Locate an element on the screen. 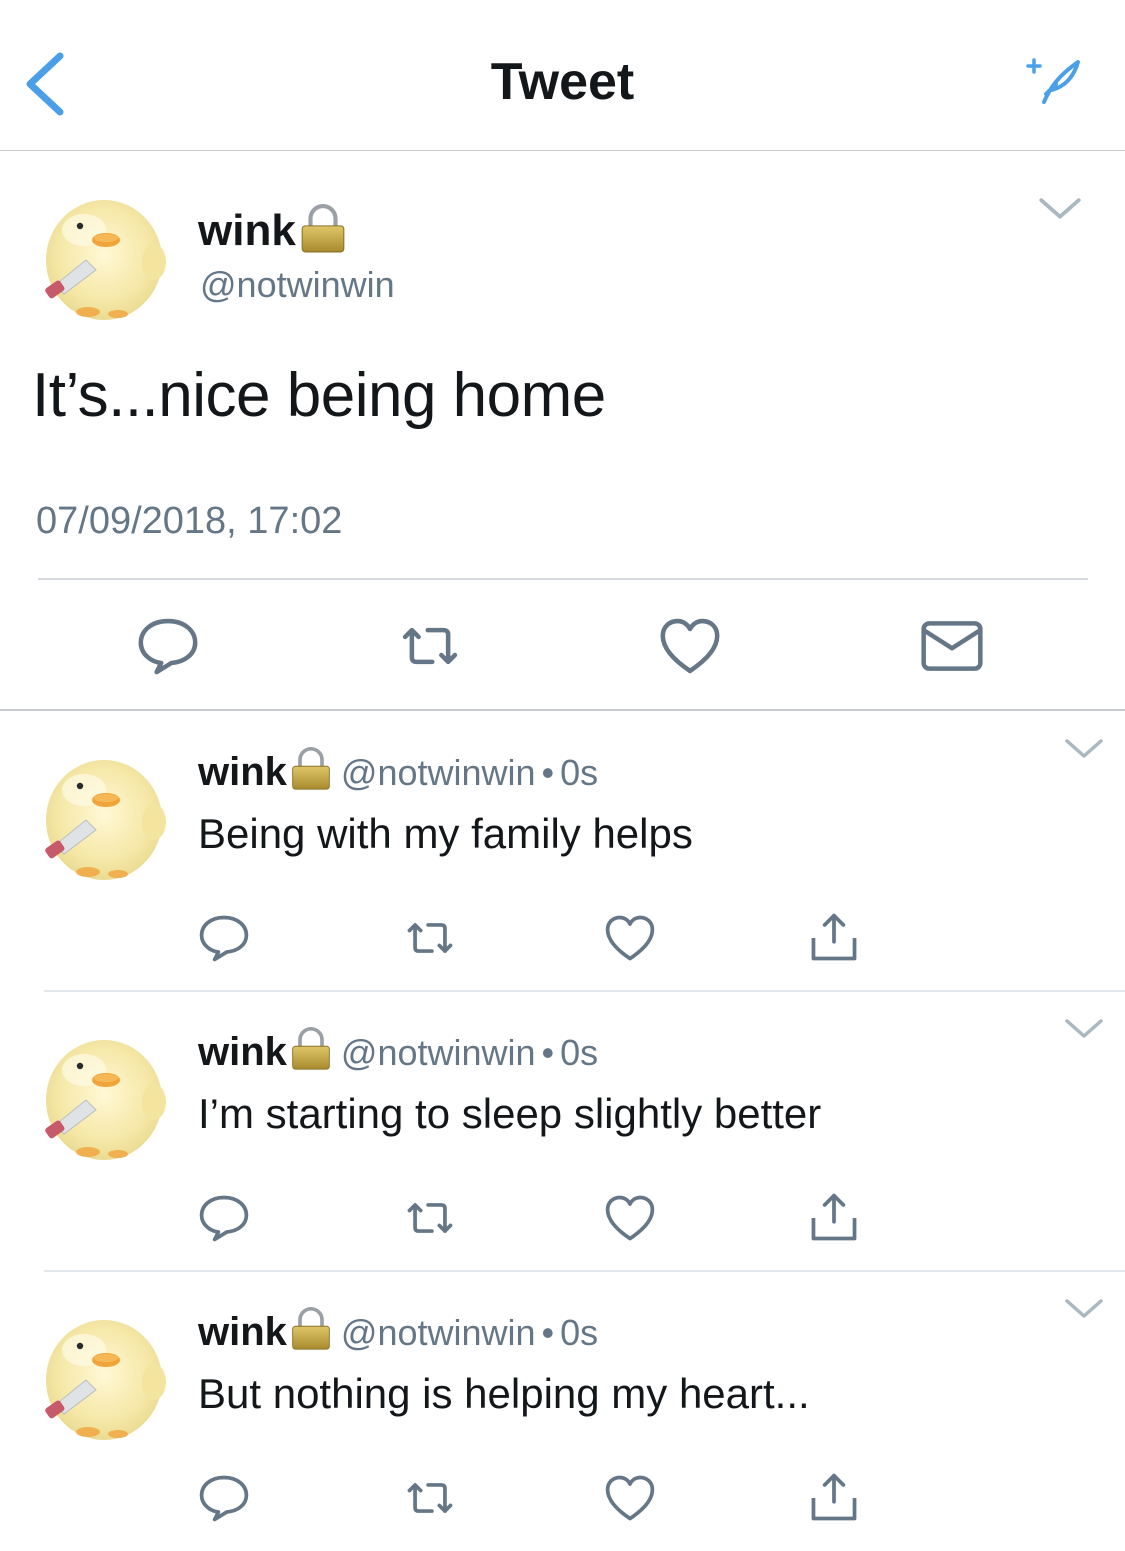 The image size is (1125, 1551). tweet-text: I’m starting to sleep slightly better is located at coordinates (510, 1113).